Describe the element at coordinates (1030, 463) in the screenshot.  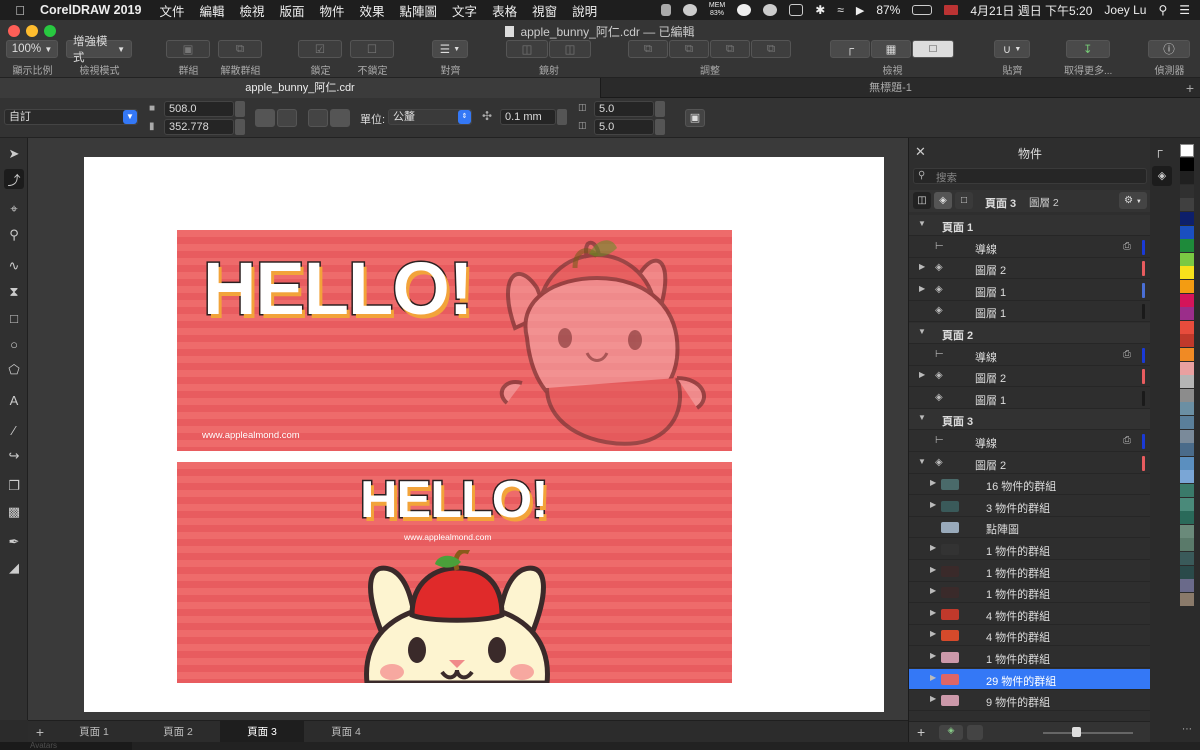
I see `tree-layer-row: ▼ ◈ 圖層 2` at that location.